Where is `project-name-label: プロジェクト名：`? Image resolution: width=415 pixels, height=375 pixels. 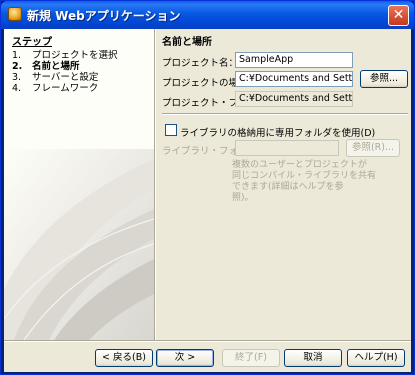 project-name-label: プロジェクト名： is located at coordinates (200, 63).